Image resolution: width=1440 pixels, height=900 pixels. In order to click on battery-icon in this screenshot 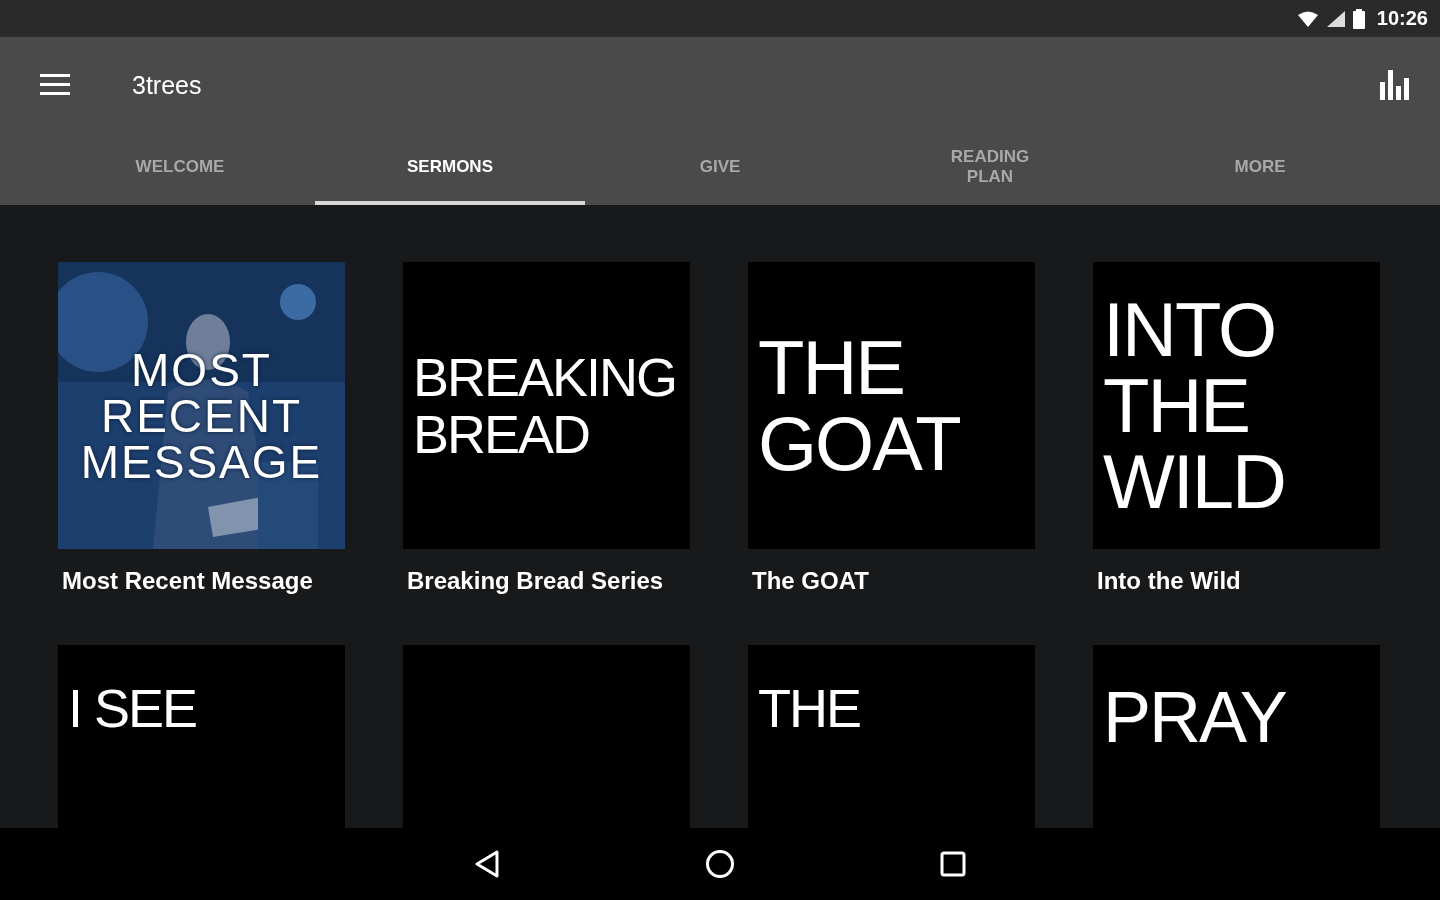, I will do `click(1358, 18)`.